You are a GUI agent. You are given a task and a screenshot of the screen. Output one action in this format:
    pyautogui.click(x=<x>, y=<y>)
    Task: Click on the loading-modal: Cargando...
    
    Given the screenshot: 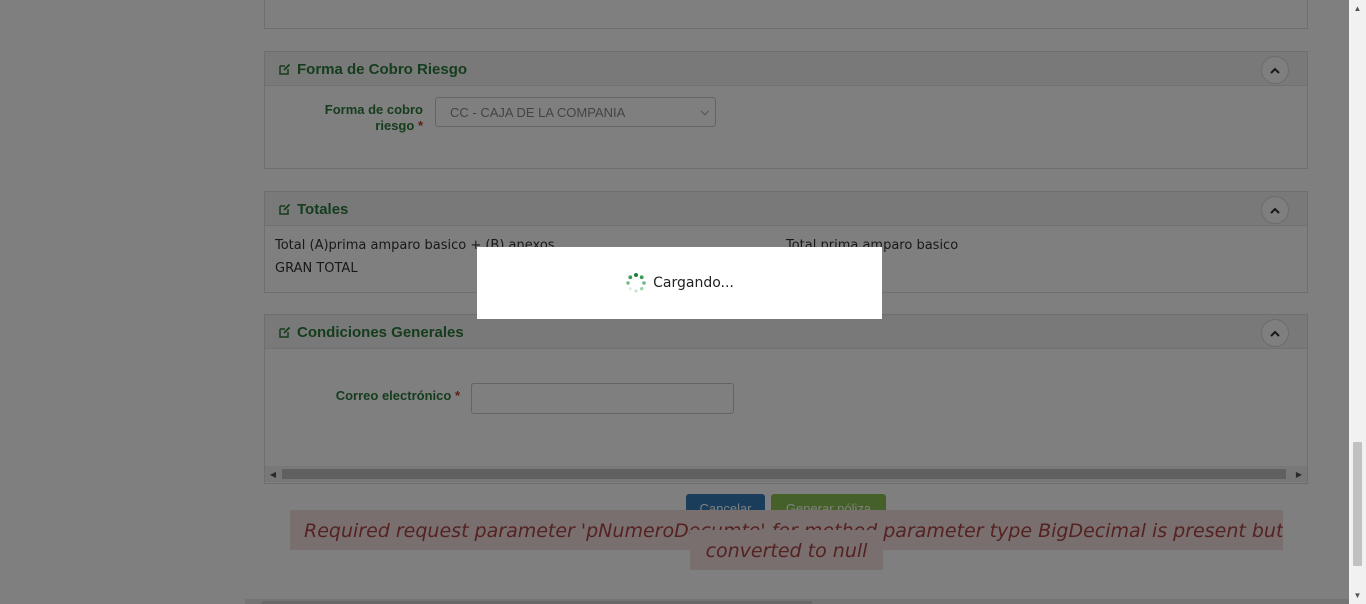 What is the action you would take?
    pyautogui.click(x=679, y=283)
    